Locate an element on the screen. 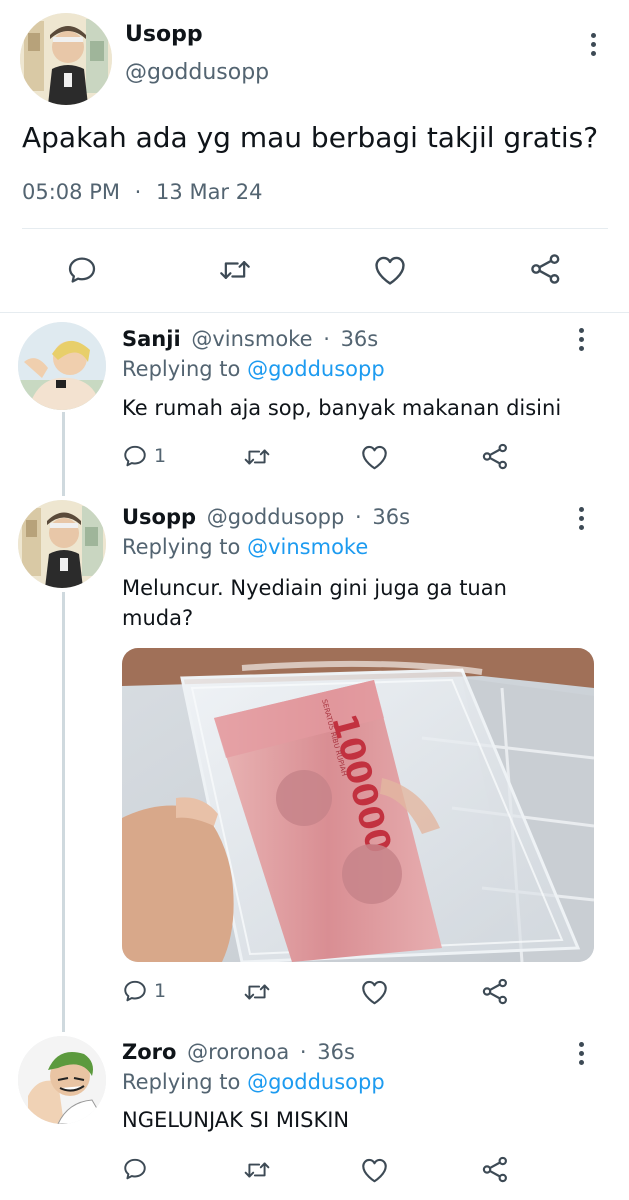 The width and height of the screenshot is (629, 1200). main-tweet-text: Apakah ada yg mau berbagi takjil gratis? is located at coordinates (310, 137).